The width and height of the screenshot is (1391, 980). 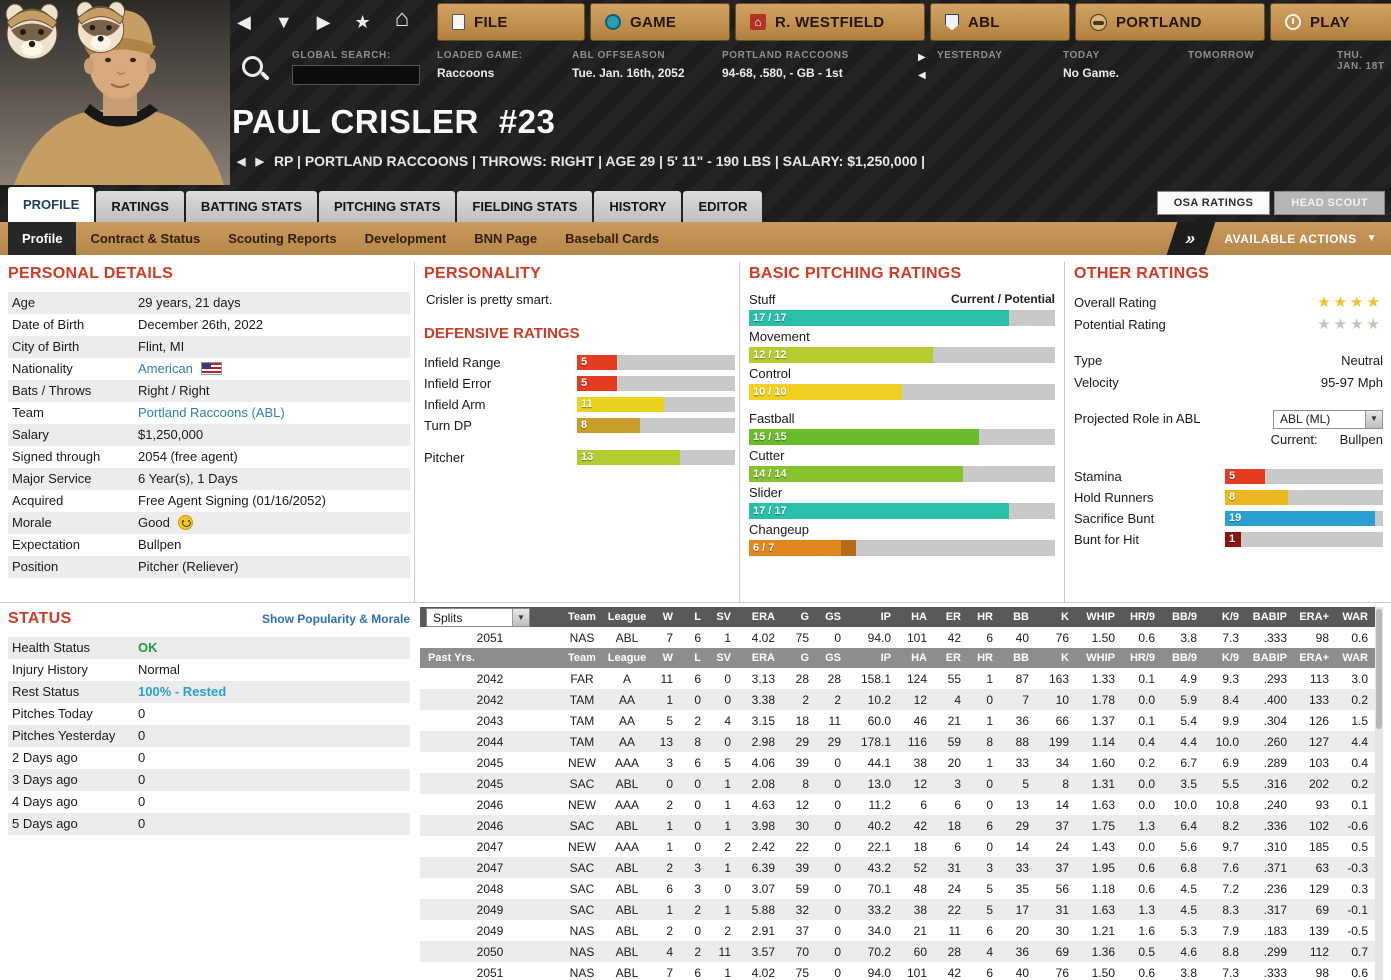 What do you see at coordinates (1278, 238) in the screenshot?
I see `available-actions: » AVAILABLE ACTIONS ▼` at bounding box center [1278, 238].